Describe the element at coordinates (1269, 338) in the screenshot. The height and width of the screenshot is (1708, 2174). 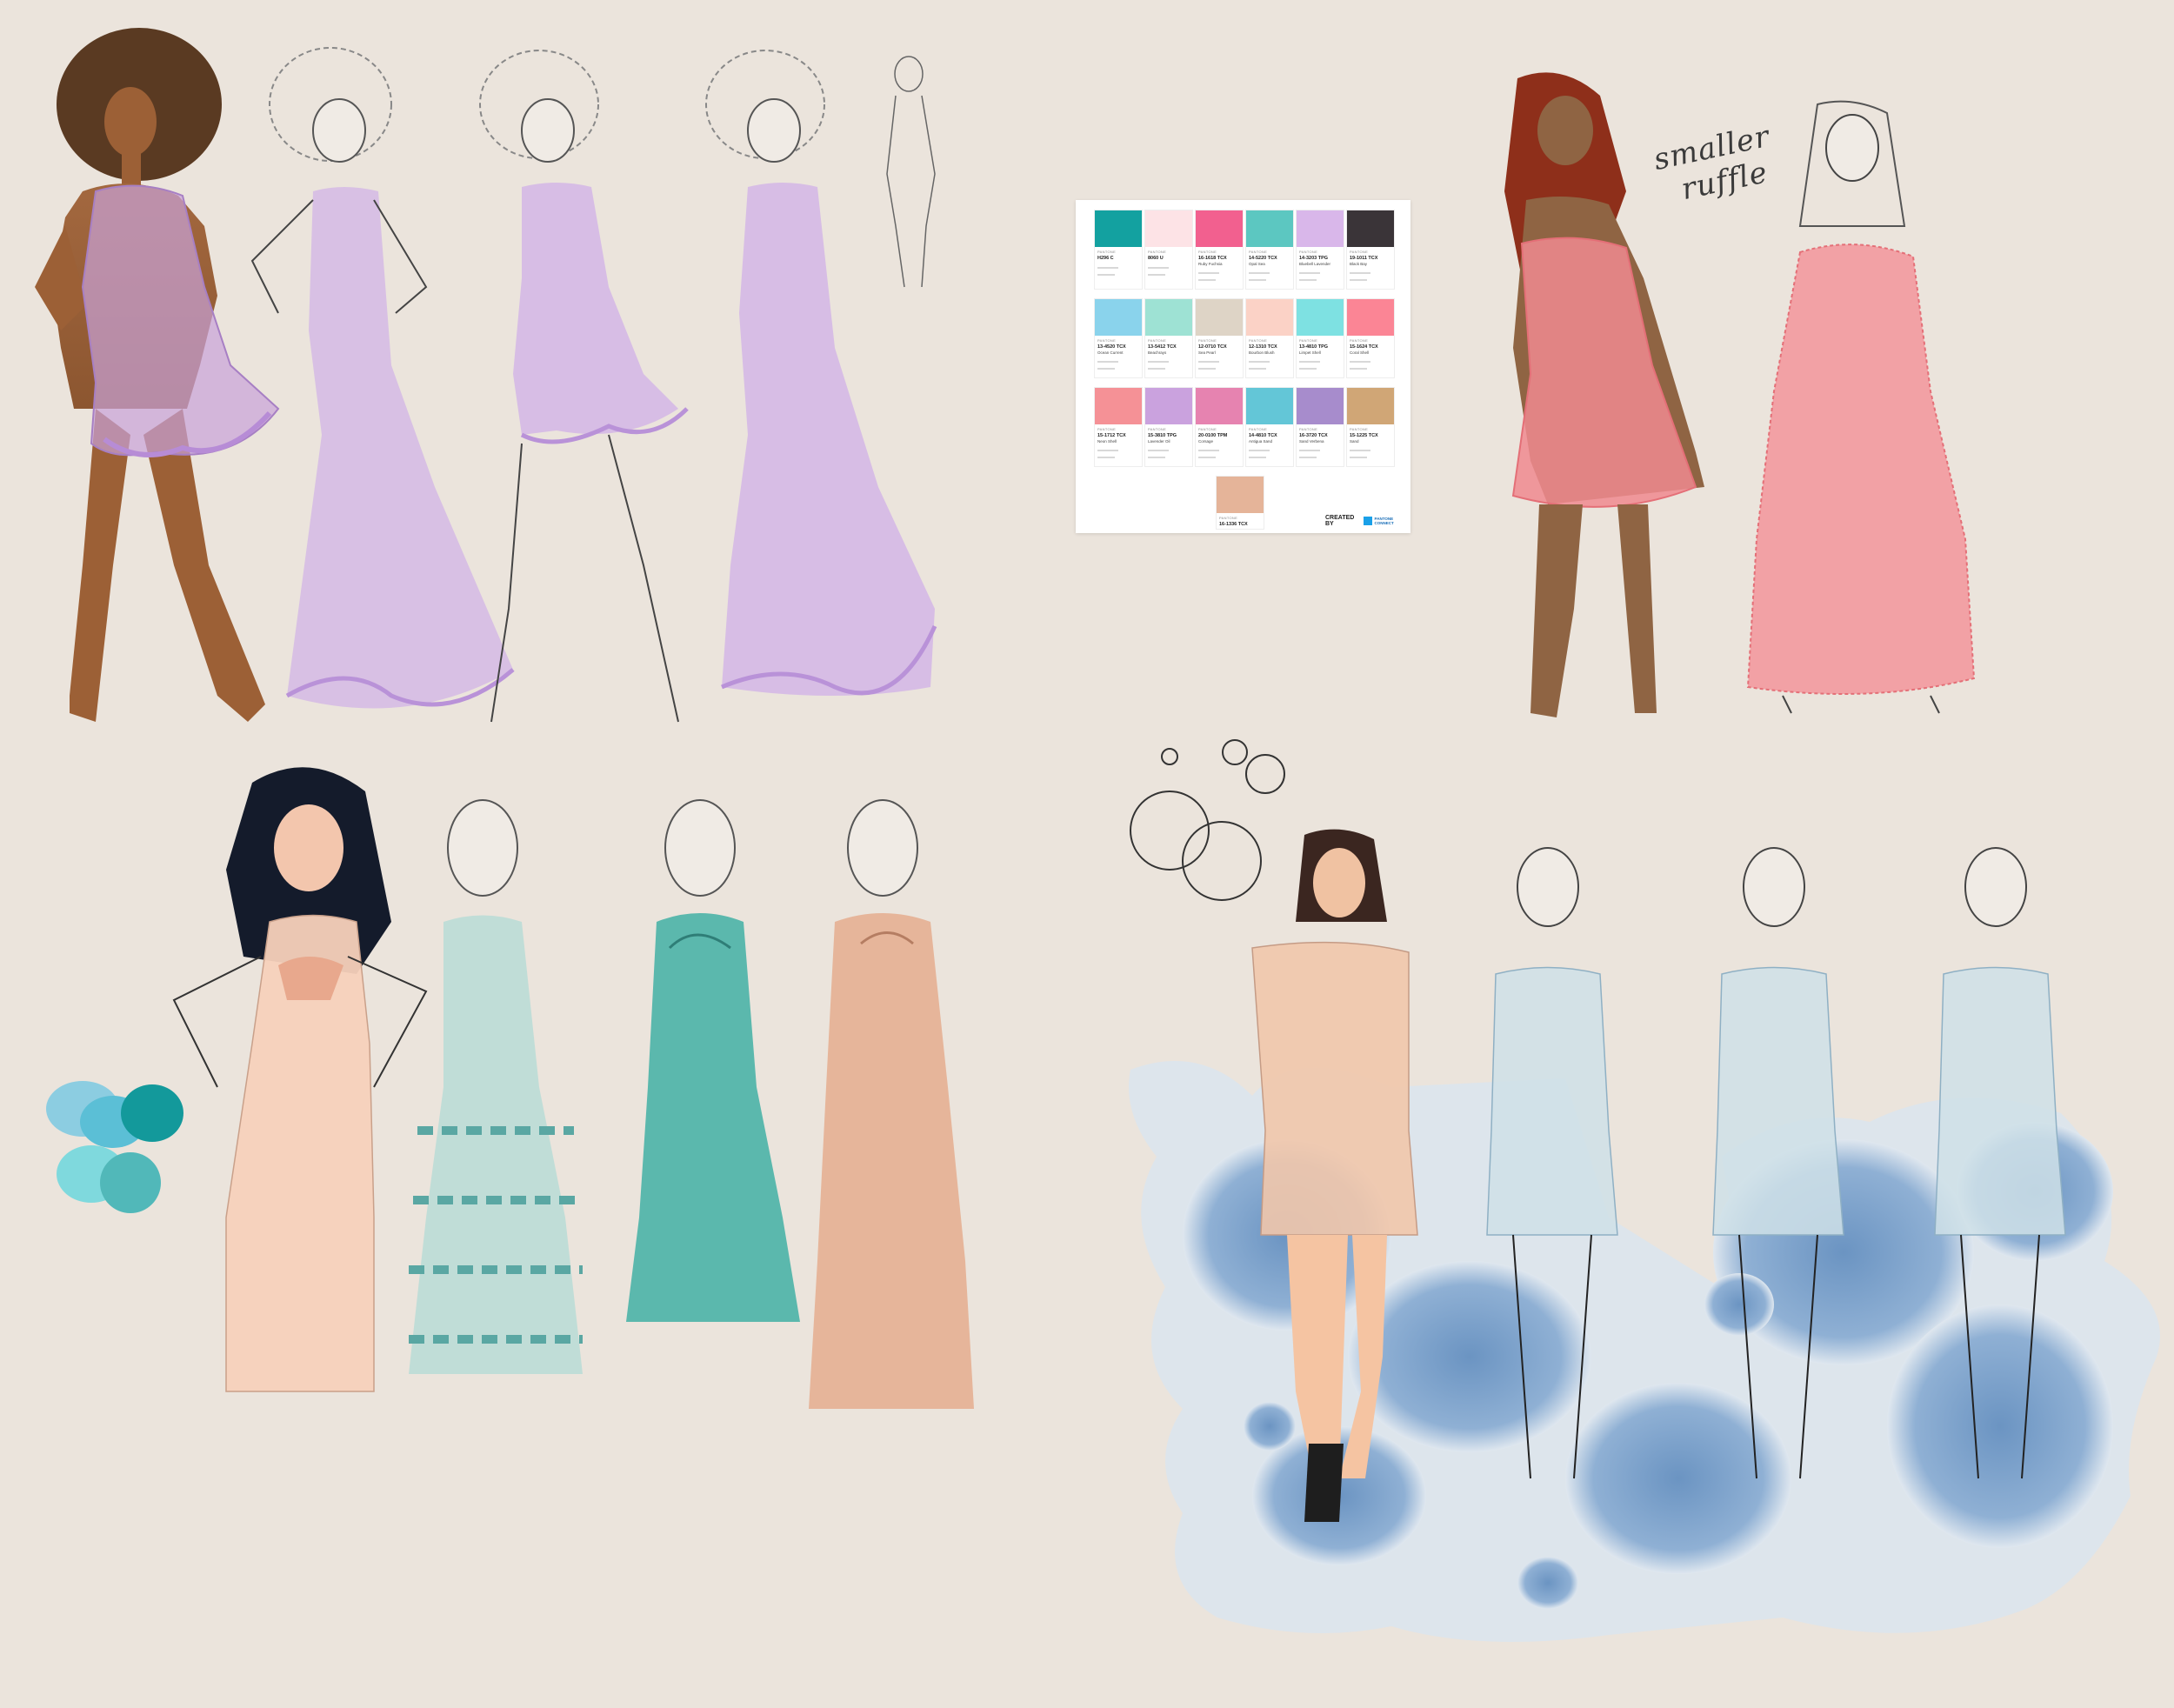
I see `pantone-swatch: PANTONE 12-1310 TCX Bourbon Blush` at that location.